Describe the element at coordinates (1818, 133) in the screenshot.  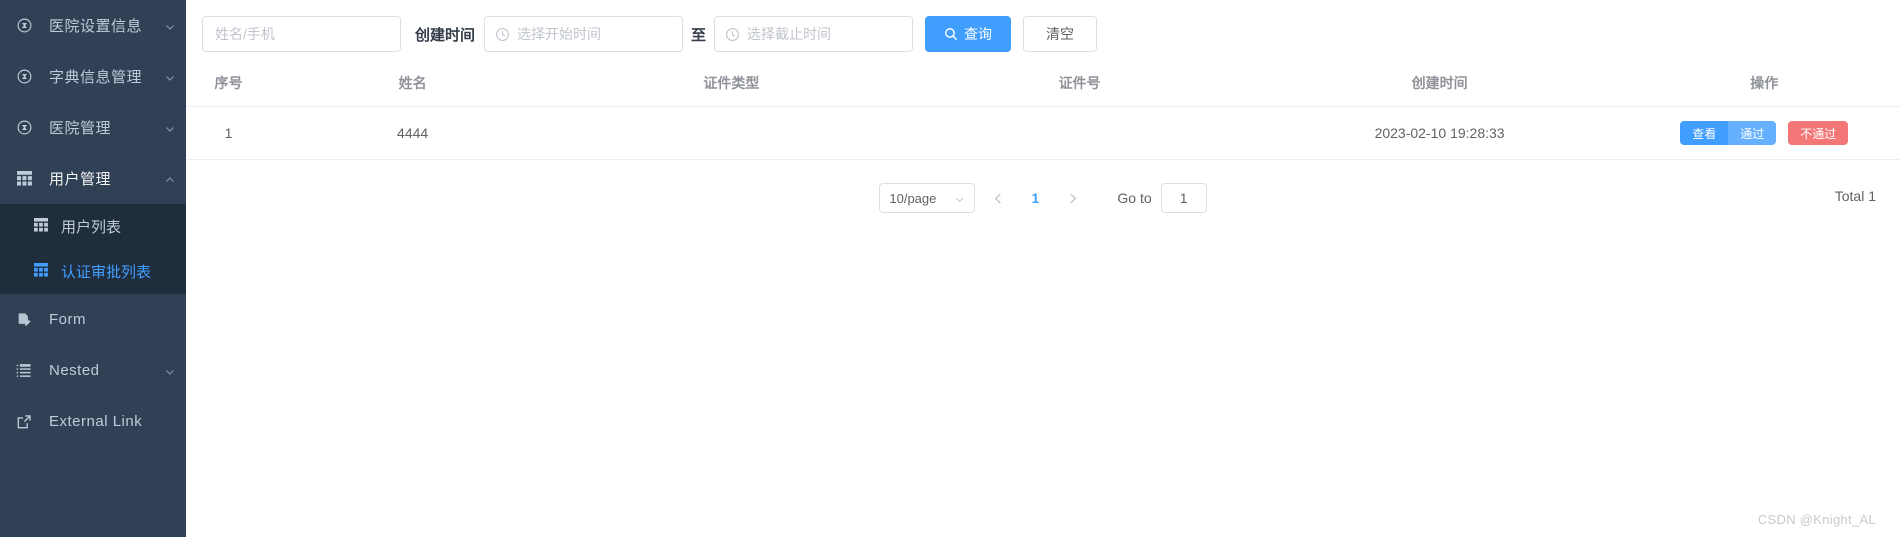
I see `reject-button: 不通过` at that location.